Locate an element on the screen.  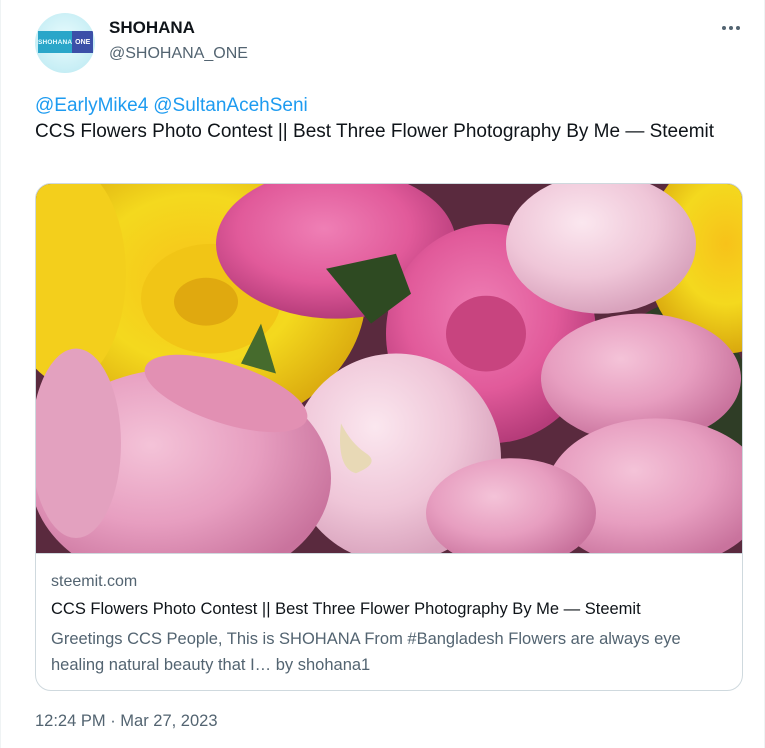
avatar: SHOHANA ONE is located at coordinates (65, 43).